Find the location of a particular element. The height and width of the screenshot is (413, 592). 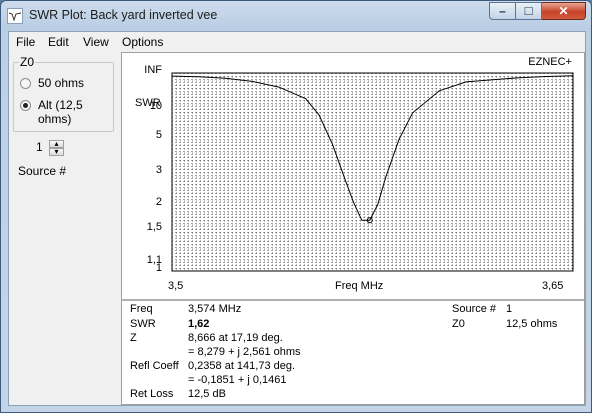

minimize-icon: – is located at coordinates (502, 11).